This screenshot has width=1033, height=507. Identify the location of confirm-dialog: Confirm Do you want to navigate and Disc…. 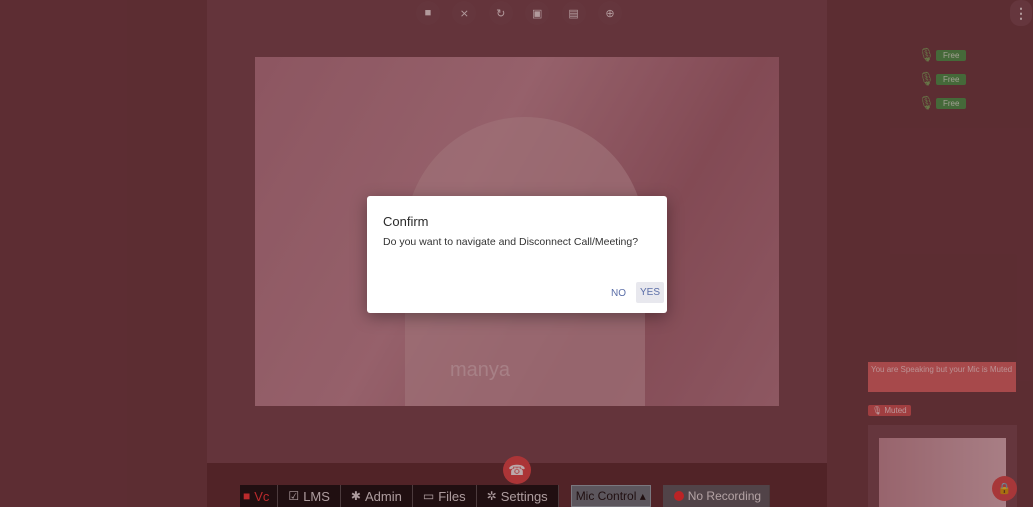
(517, 254).